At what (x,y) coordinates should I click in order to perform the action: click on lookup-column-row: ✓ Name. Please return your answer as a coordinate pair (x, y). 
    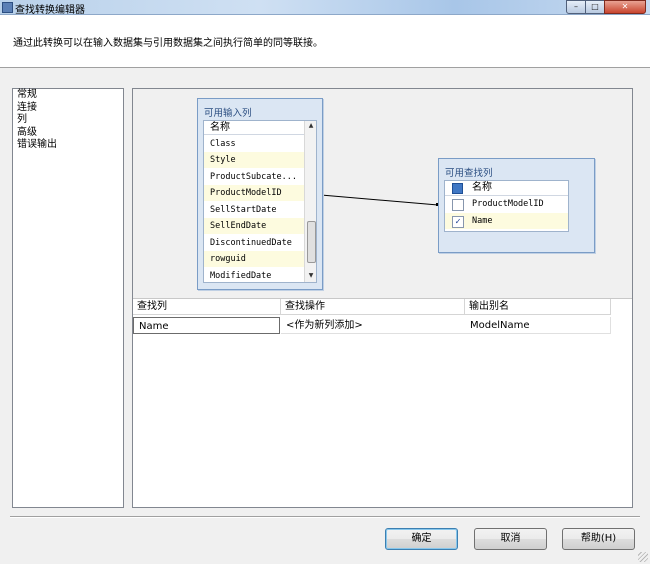
    Looking at the image, I should click on (506, 221).